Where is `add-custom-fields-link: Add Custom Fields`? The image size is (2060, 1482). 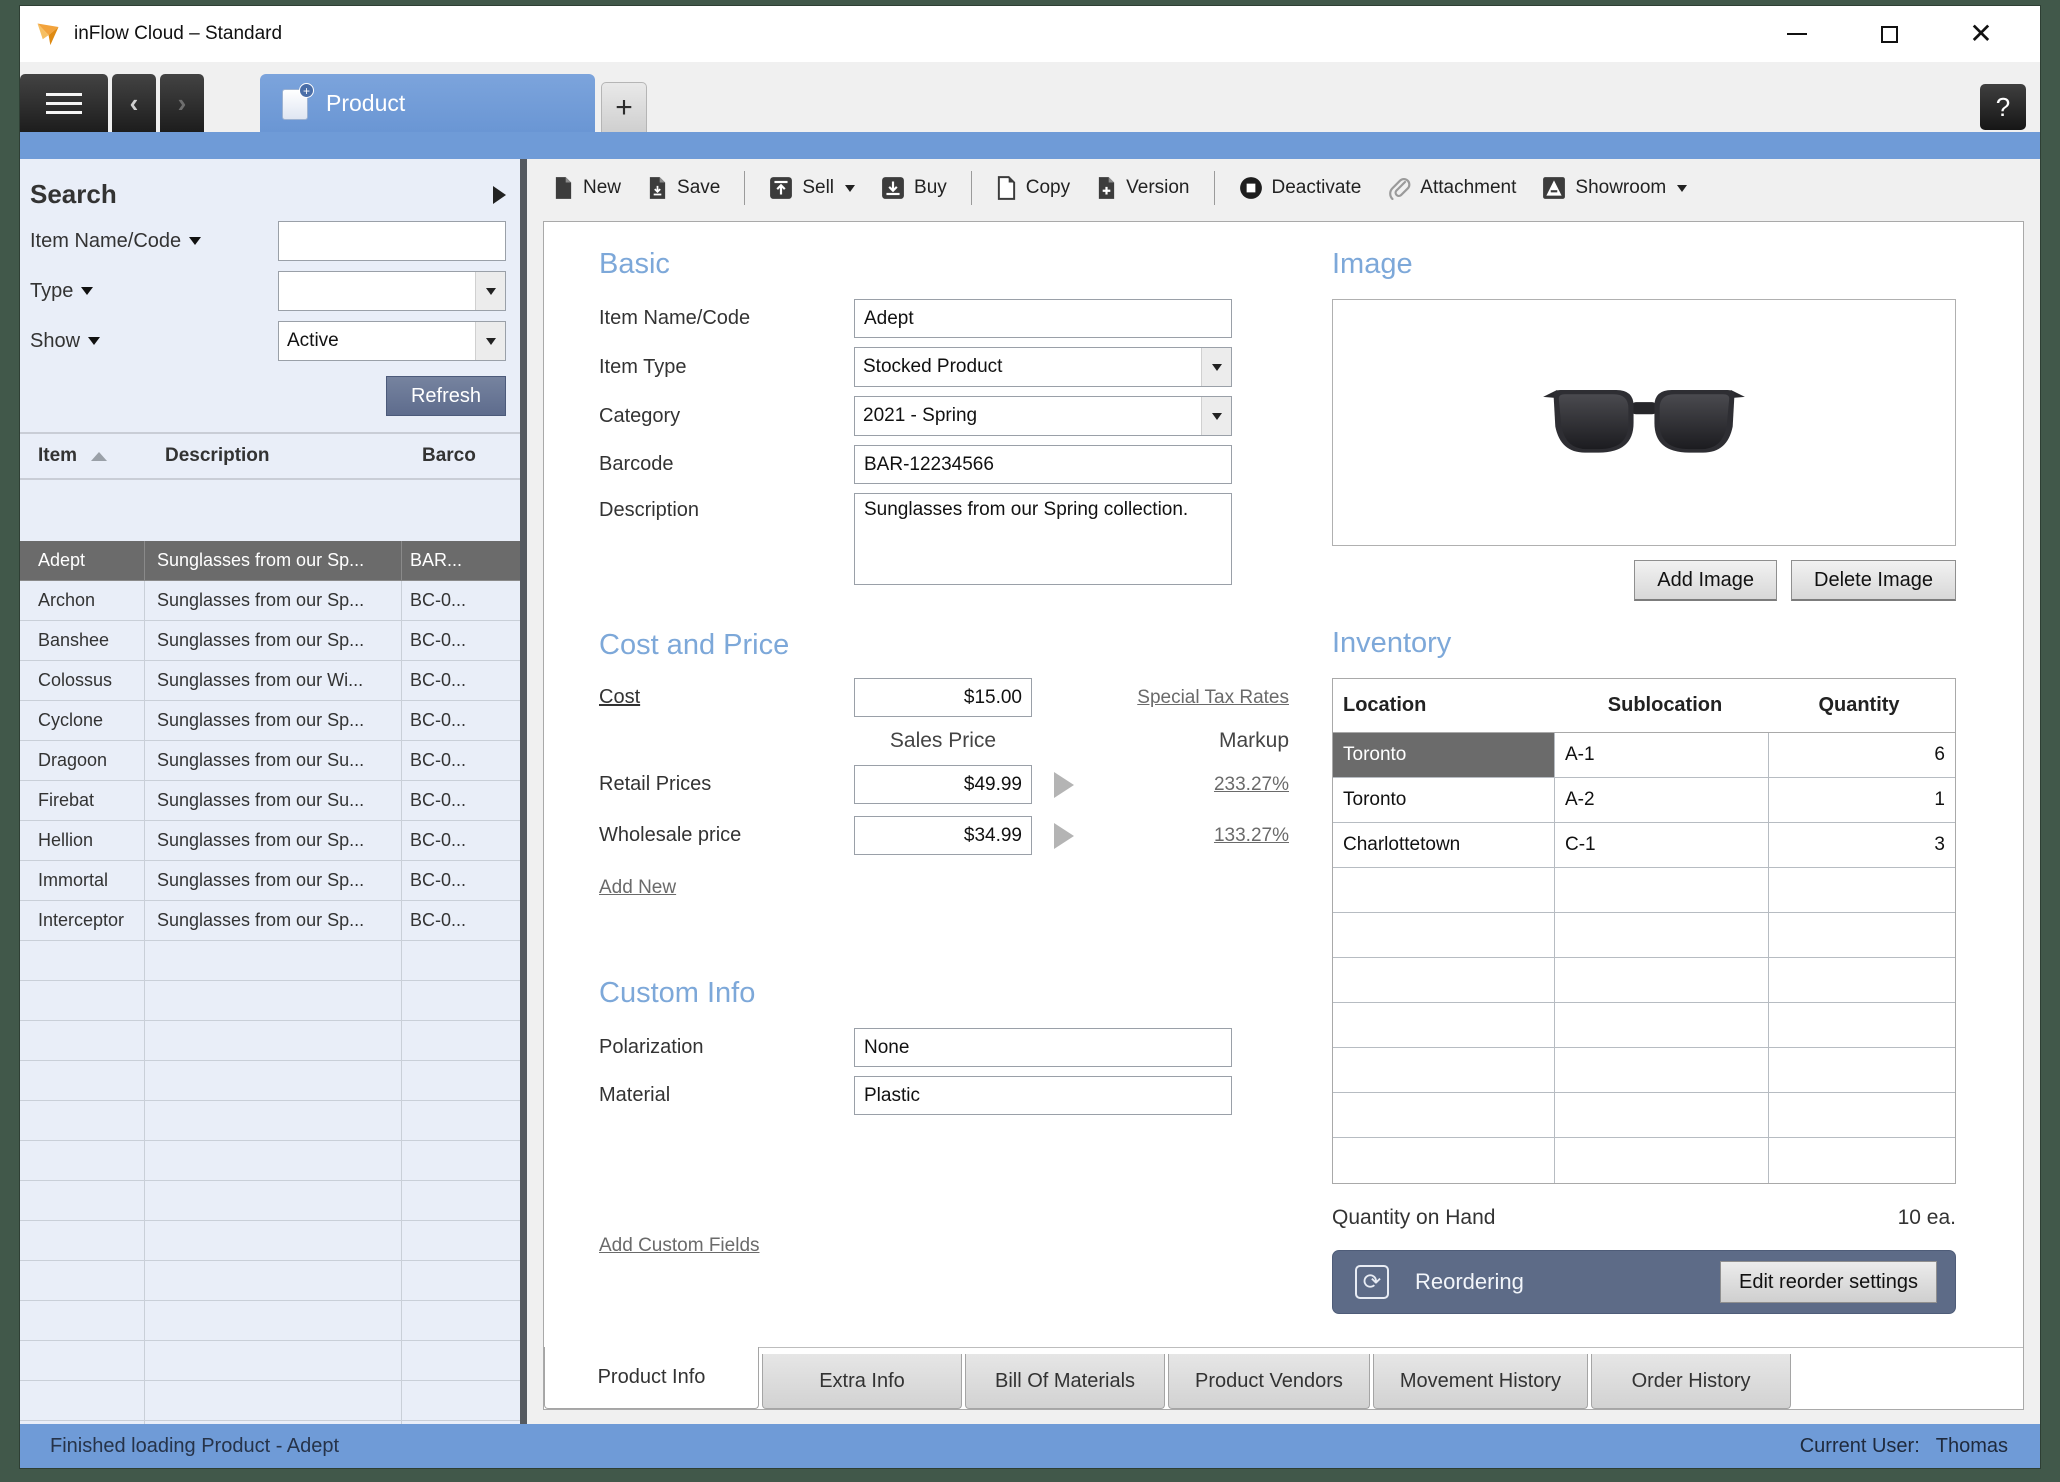 add-custom-fields-link: Add Custom Fields is located at coordinates (944, 1246).